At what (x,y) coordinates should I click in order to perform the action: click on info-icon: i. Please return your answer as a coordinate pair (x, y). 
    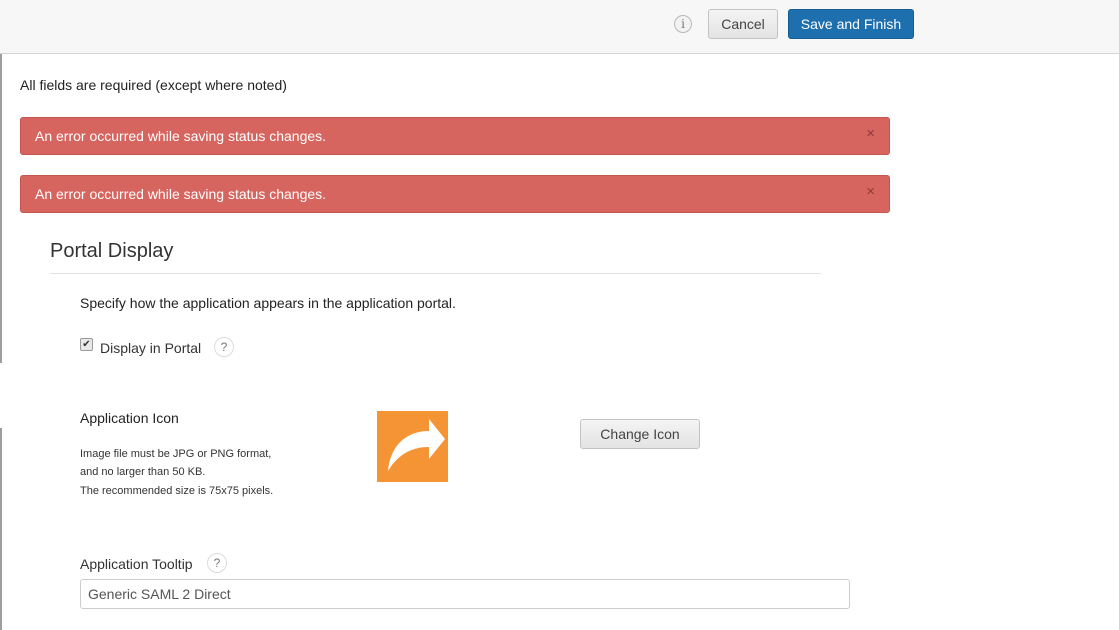
    Looking at the image, I should click on (683, 24).